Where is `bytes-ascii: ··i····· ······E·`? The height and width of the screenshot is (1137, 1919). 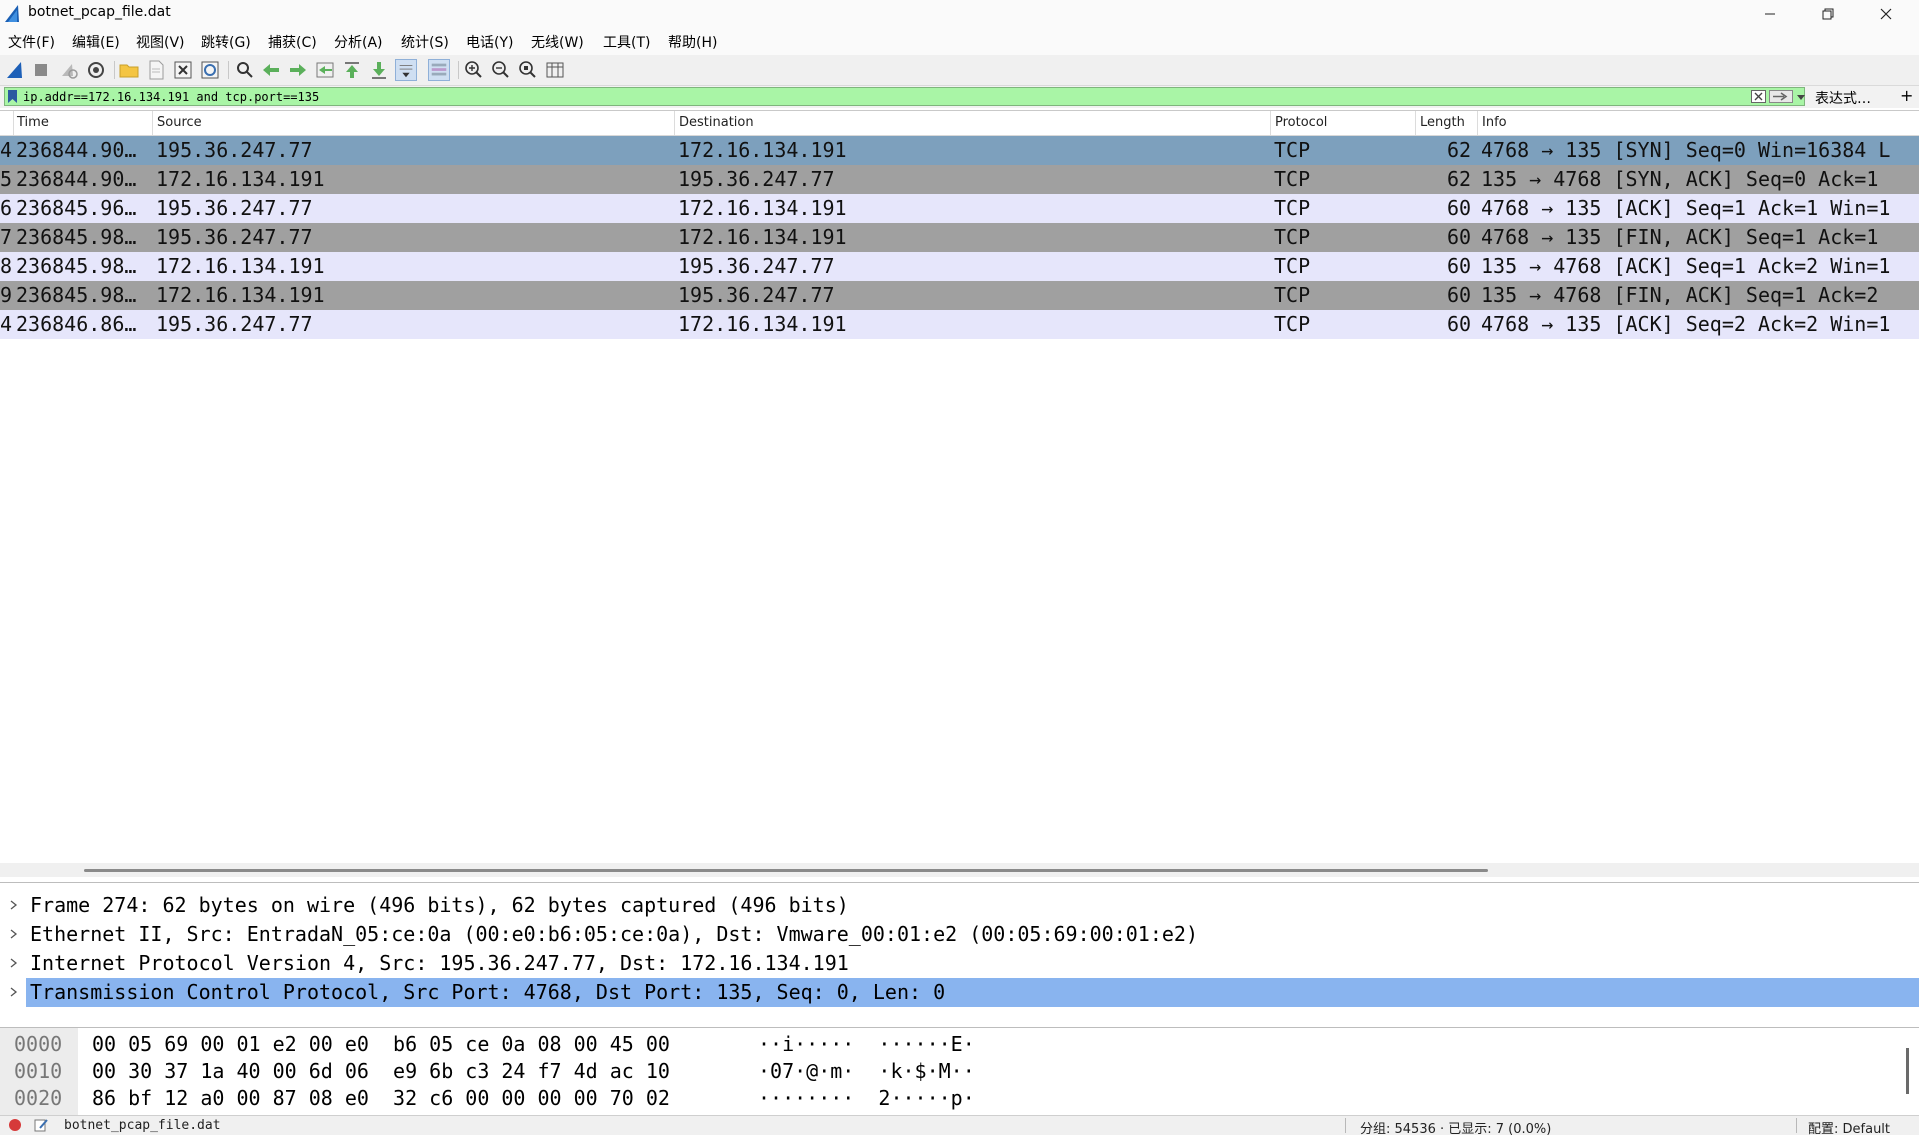 bytes-ascii: ··i····· ······E· is located at coordinates (866, 1044).